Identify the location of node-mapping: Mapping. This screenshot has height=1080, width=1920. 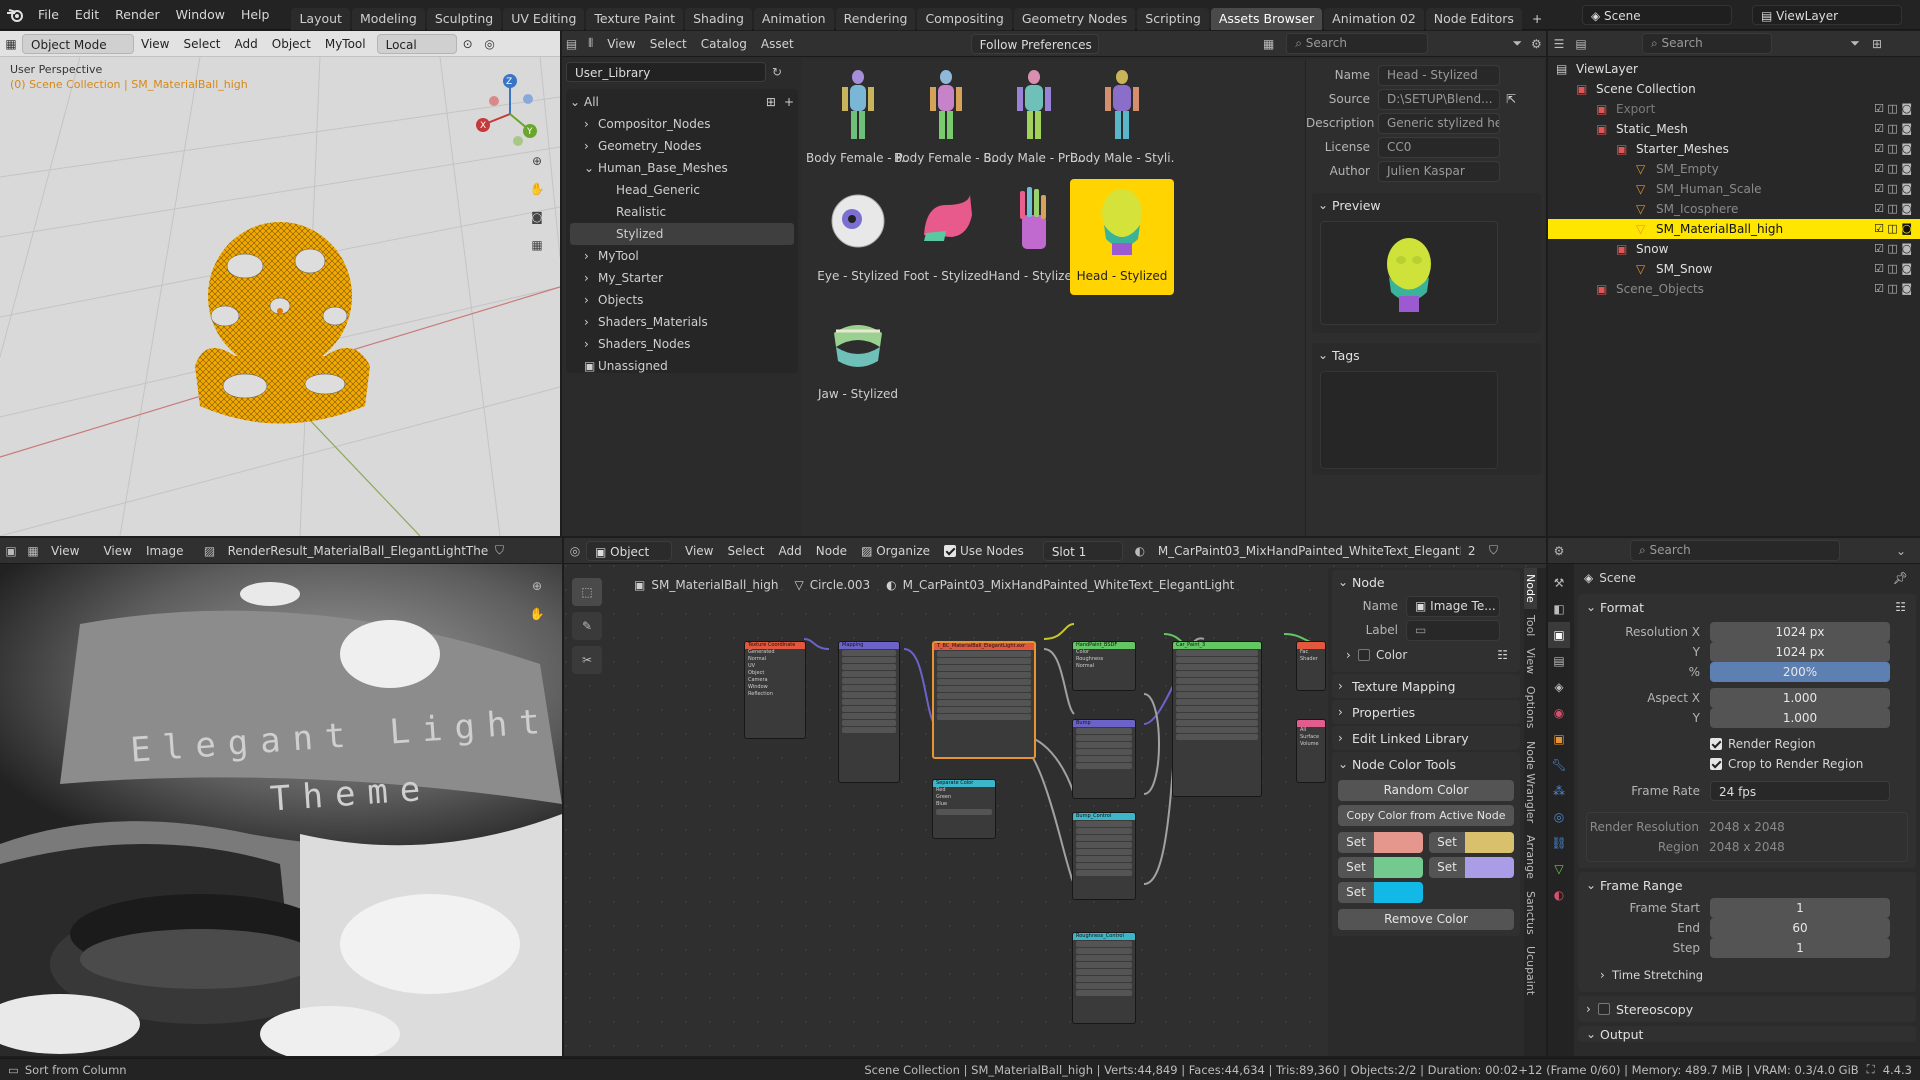
(869, 712).